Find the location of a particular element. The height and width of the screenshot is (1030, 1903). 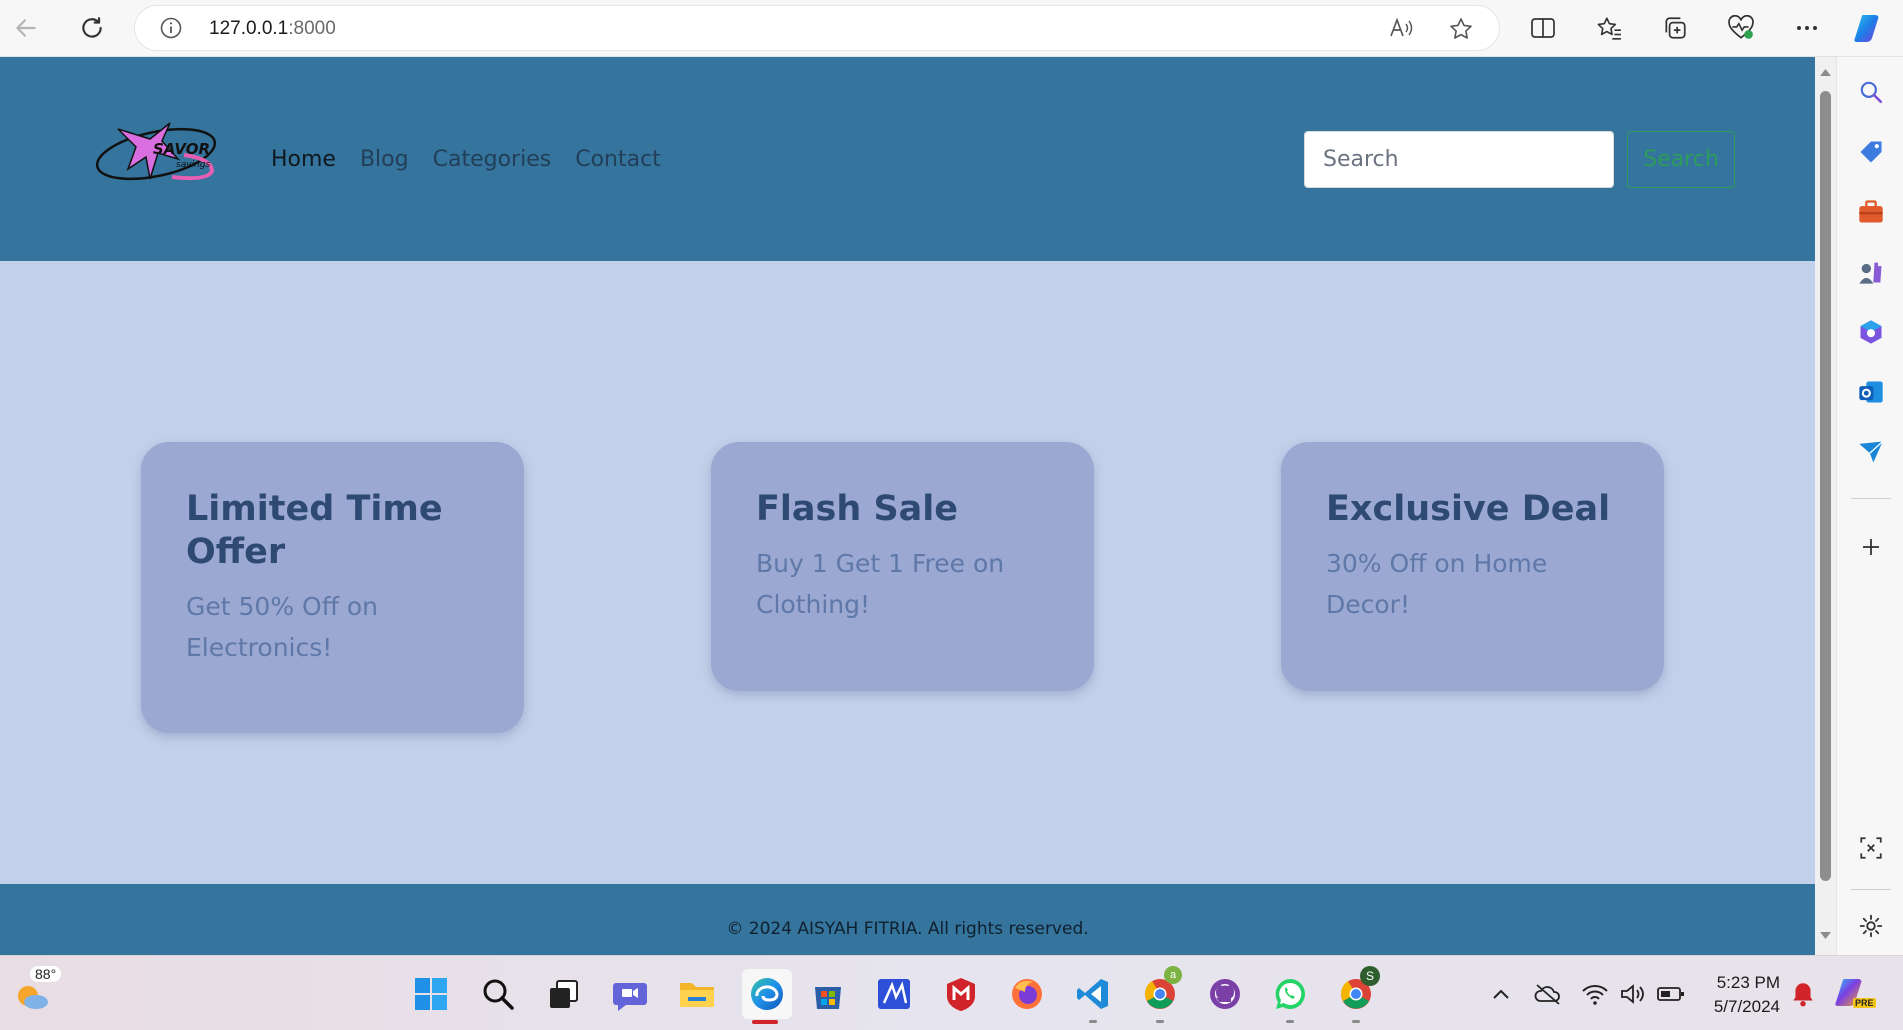

search-button-label: Search is located at coordinates (1681, 159).